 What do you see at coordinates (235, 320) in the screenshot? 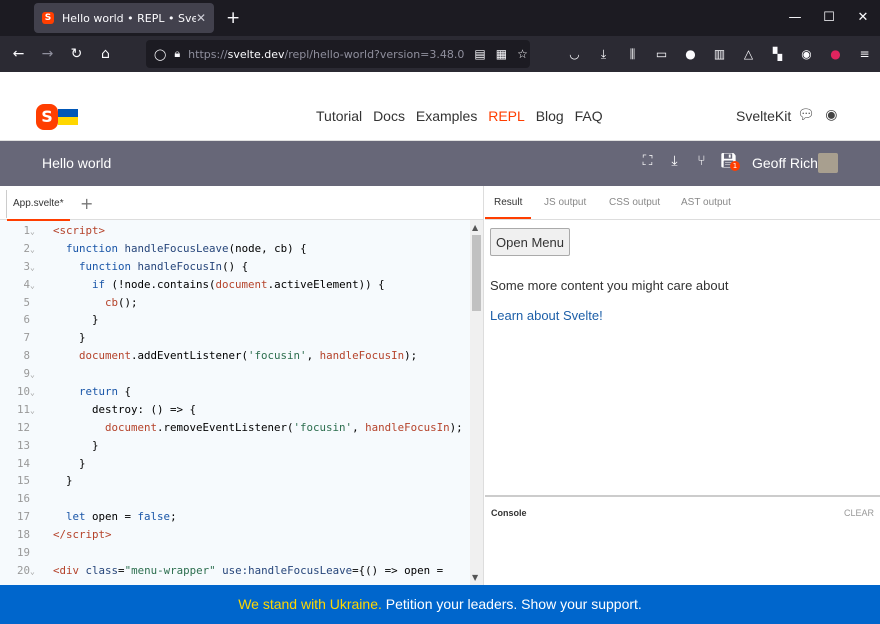
I see `code-line: 6 }` at bounding box center [235, 320].